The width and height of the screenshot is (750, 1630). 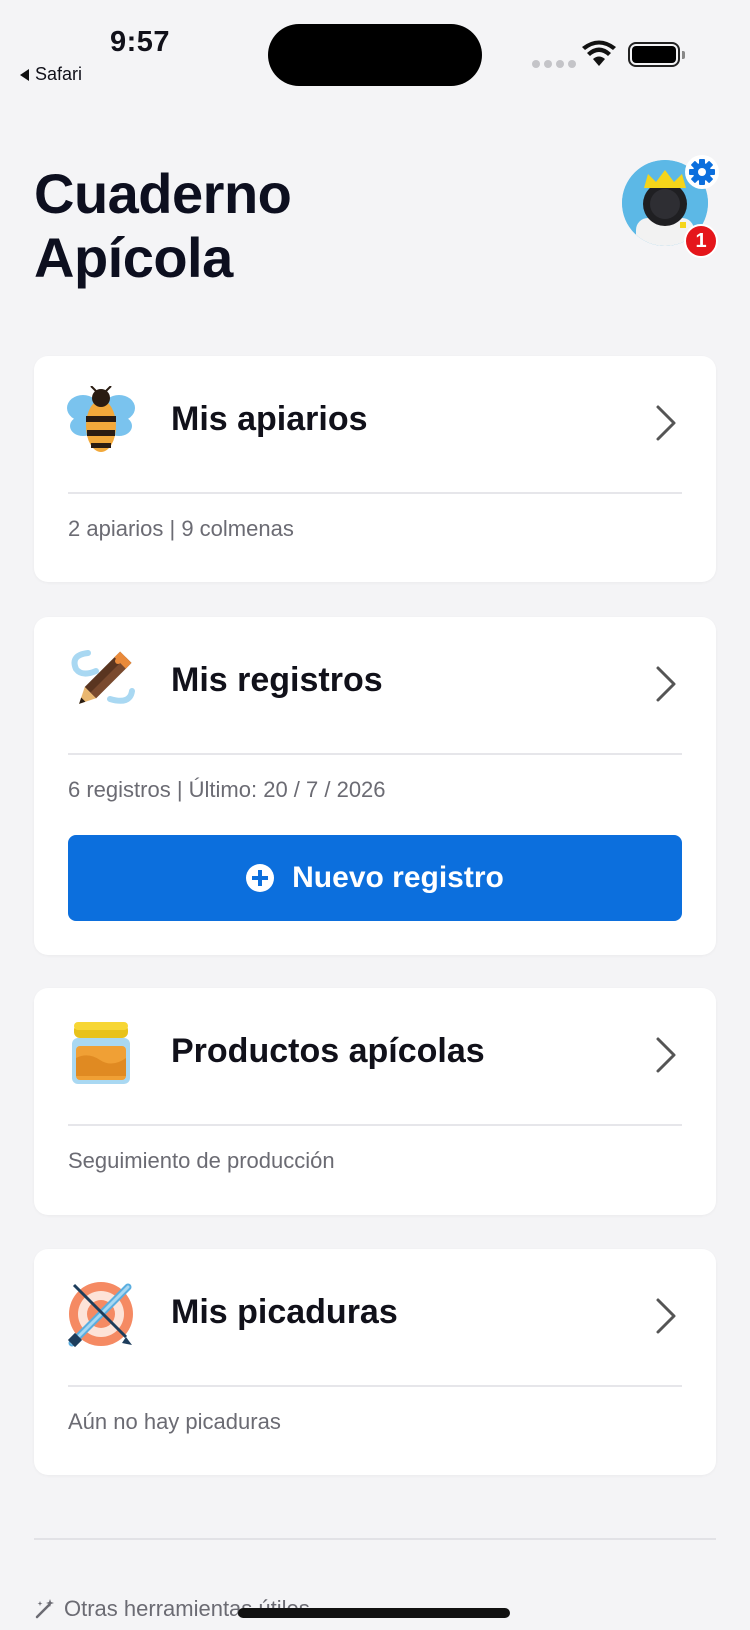 I want to click on notification-badge: 1, so click(x=701, y=241).